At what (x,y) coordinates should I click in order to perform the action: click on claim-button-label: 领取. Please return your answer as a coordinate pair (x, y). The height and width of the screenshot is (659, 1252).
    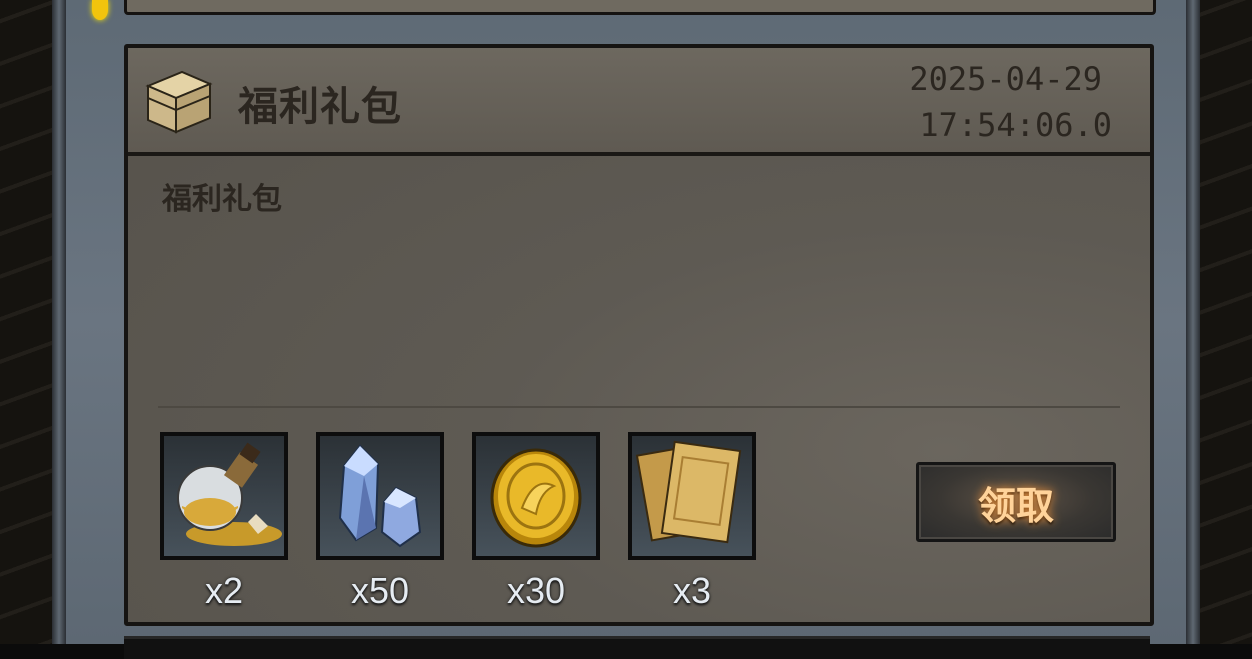
    Looking at the image, I should click on (1015, 505).